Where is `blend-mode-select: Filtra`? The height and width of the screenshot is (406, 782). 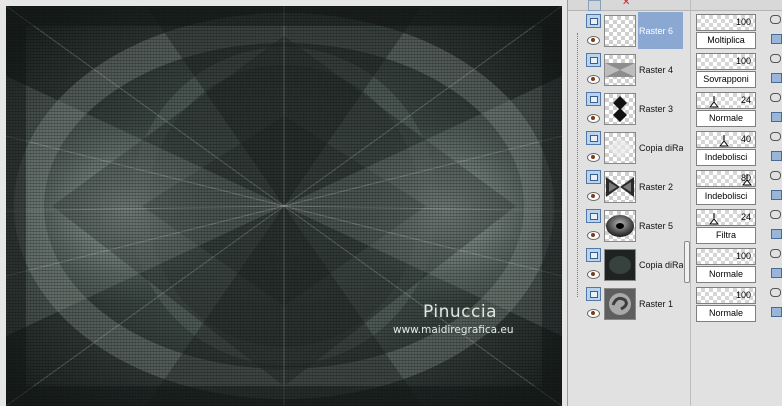
blend-mode-select: Filtra is located at coordinates (726, 235).